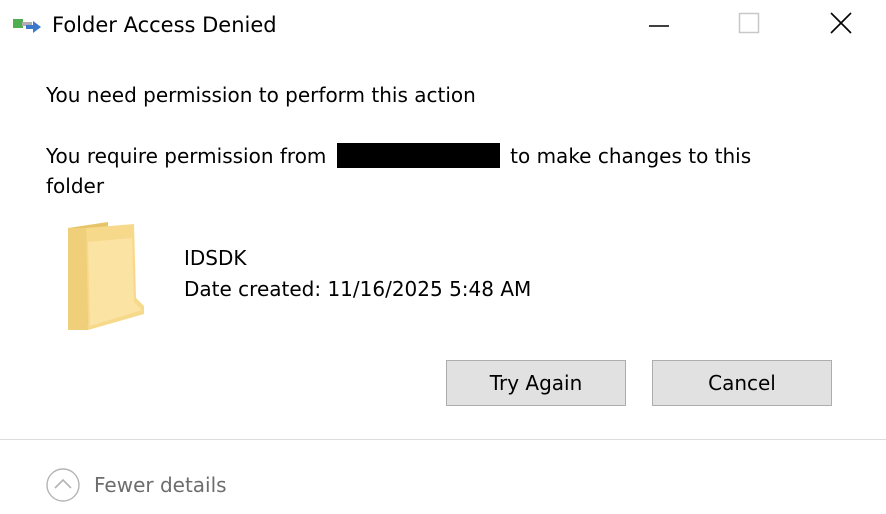  Describe the element at coordinates (63, 485) in the screenshot. I see `chevron-up-icon` at that location.